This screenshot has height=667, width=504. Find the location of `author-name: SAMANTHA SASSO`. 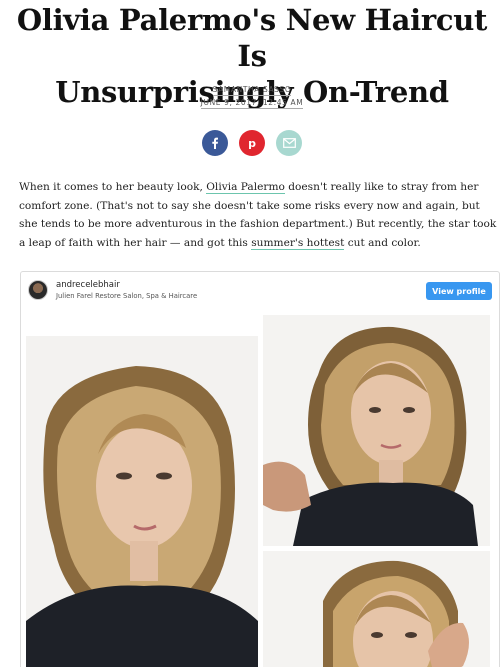

author-name: SAMANTHA SASSO is located at coordinates (252, 90).